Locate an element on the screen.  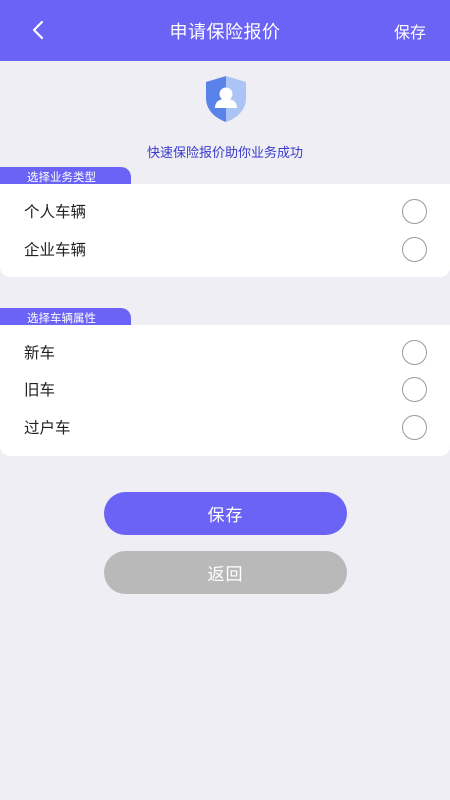
option-label: 个人车辆 is located at coordinates (55, 212).